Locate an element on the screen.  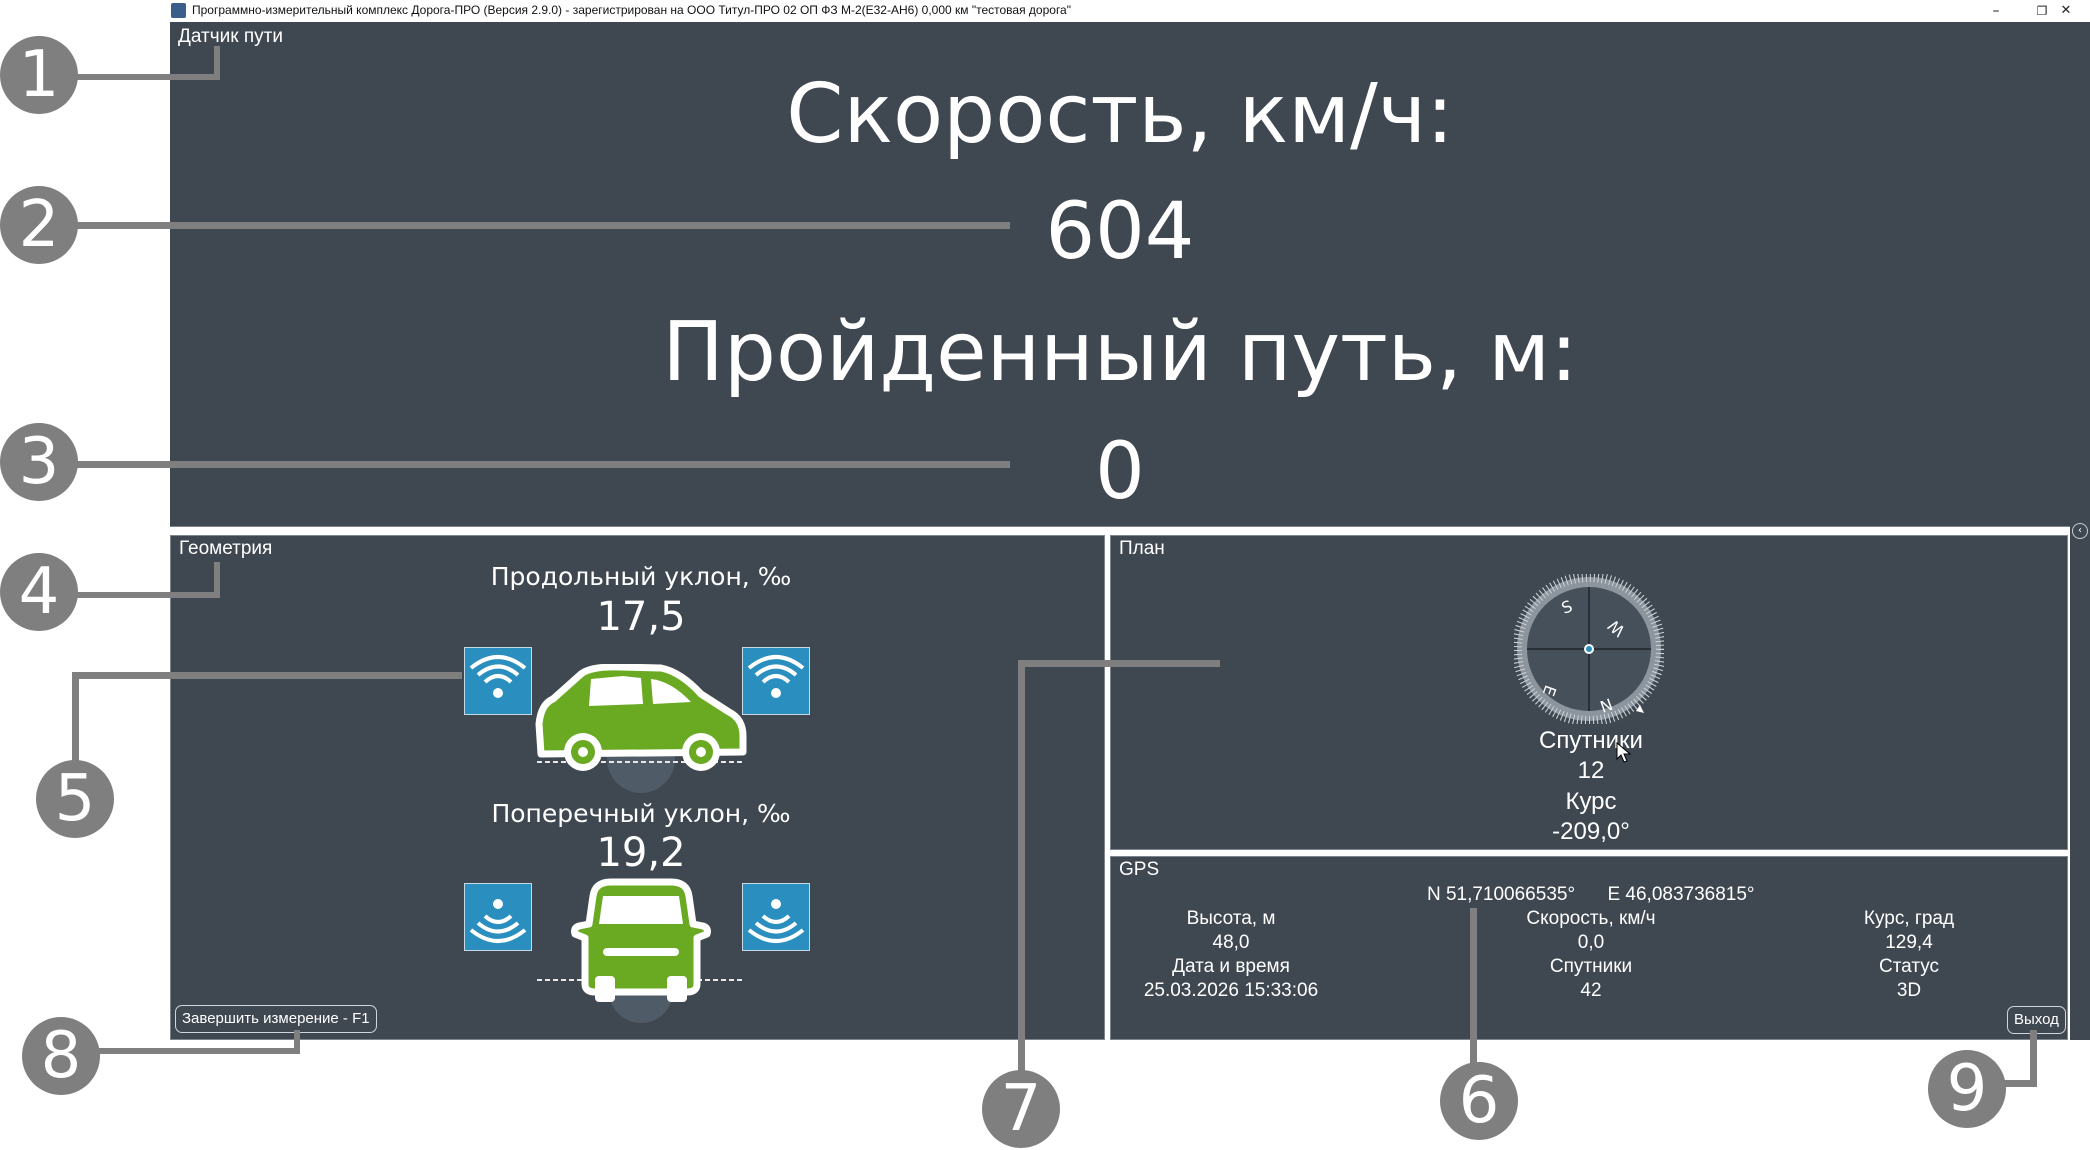
left-sensor-icon is located at coordinates (498, 917).